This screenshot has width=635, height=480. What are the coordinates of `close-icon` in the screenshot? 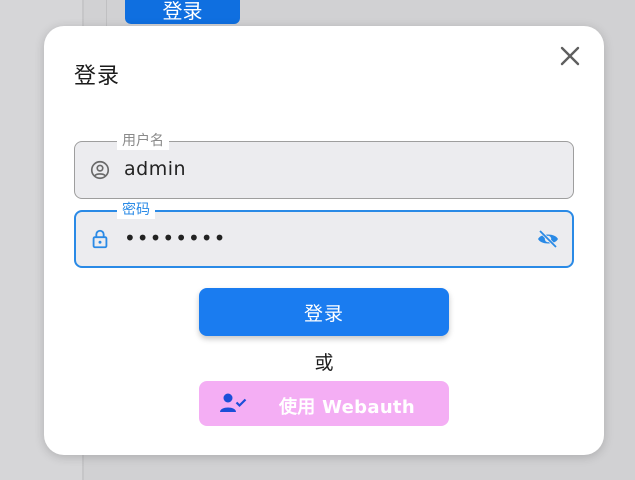 It's located at (570, 56).